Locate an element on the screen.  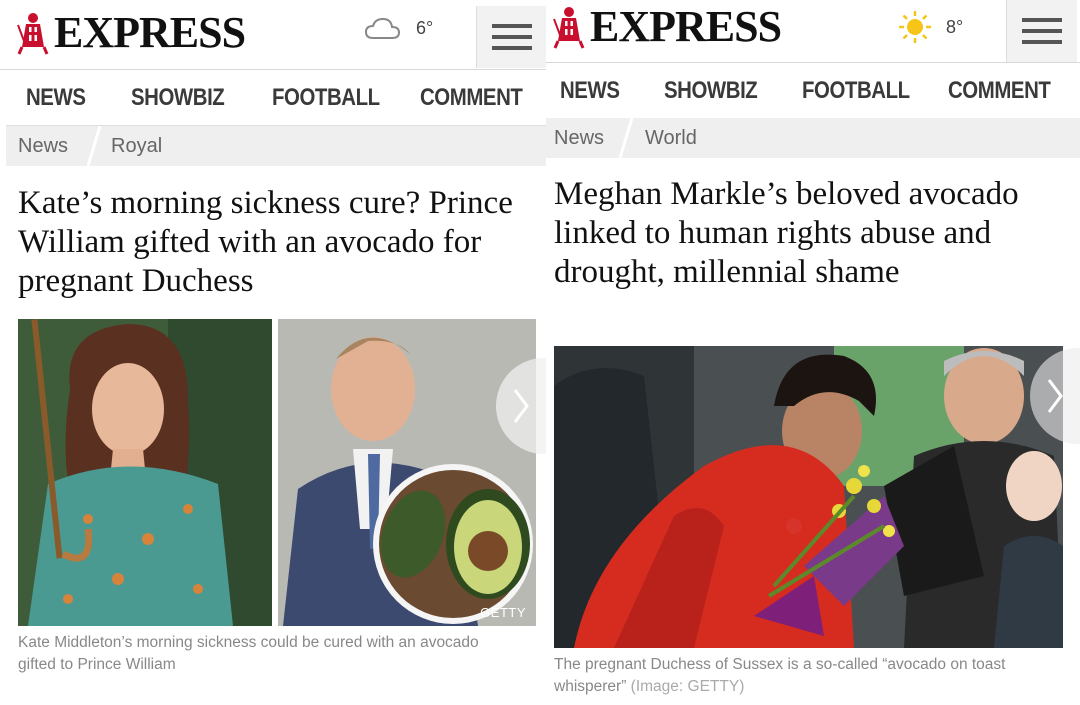
weather-widget: 8° is located at coordinates (930, 27).